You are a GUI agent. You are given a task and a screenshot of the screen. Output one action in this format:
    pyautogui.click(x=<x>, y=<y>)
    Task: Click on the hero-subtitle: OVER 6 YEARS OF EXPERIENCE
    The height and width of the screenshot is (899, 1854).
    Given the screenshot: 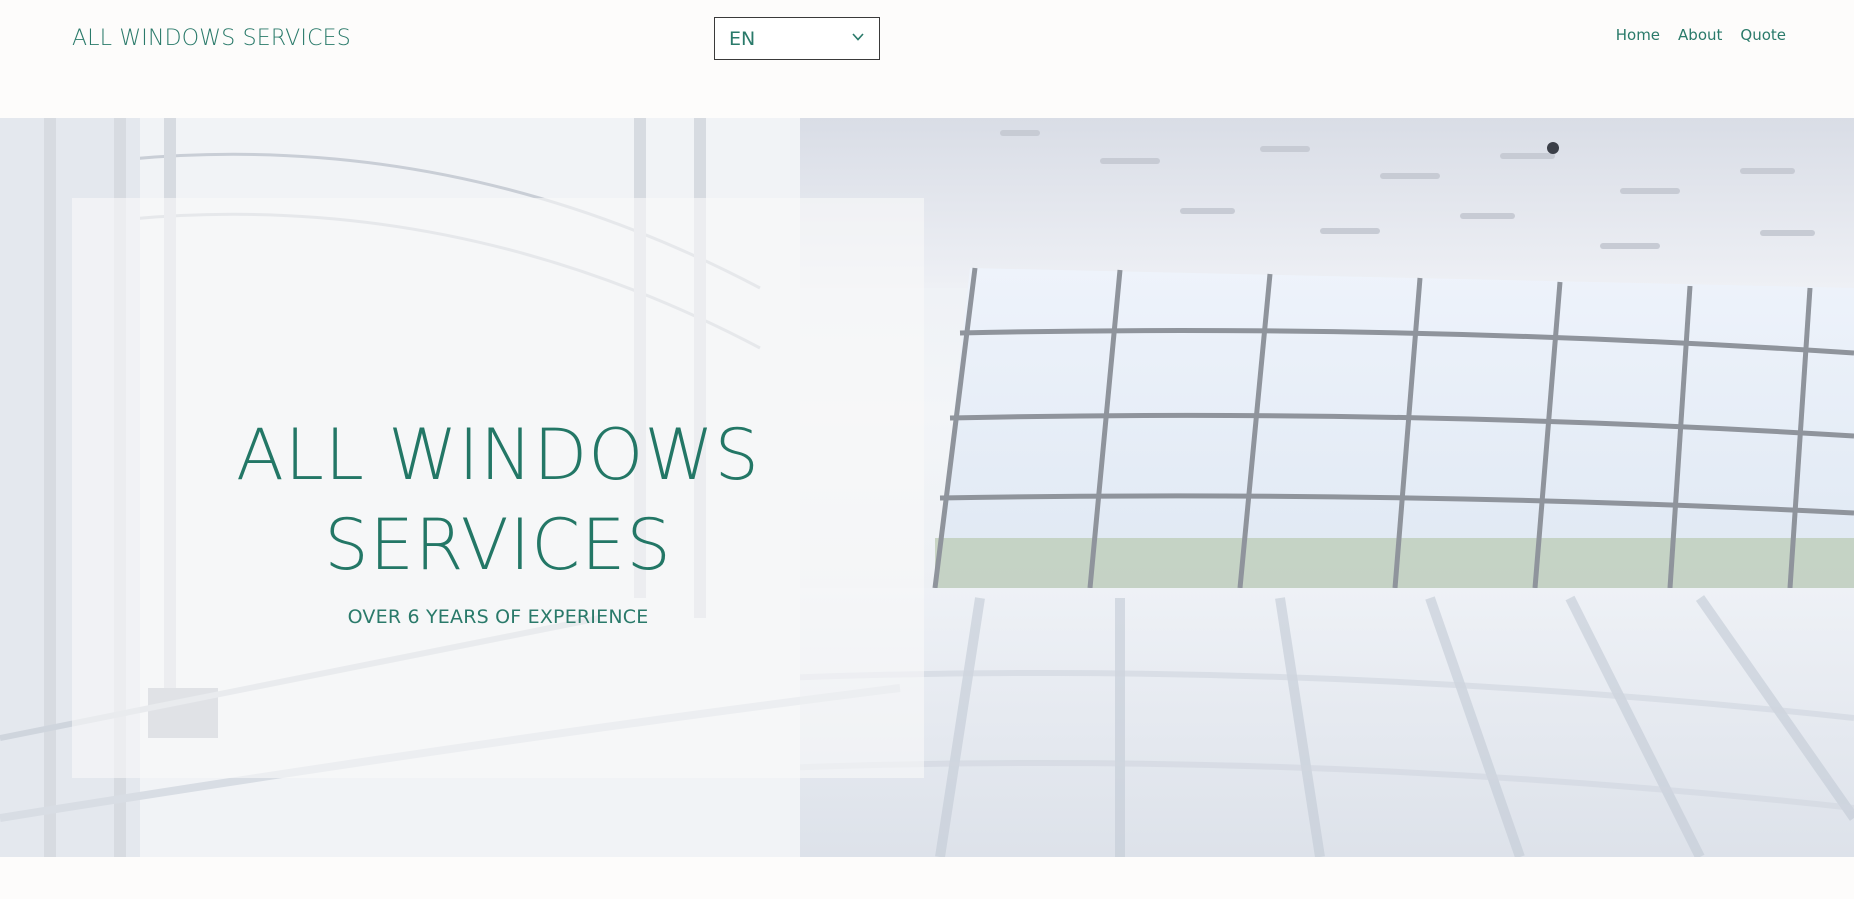 What is the action you would take?
    pyautogui.click(x=498, y=617)
    